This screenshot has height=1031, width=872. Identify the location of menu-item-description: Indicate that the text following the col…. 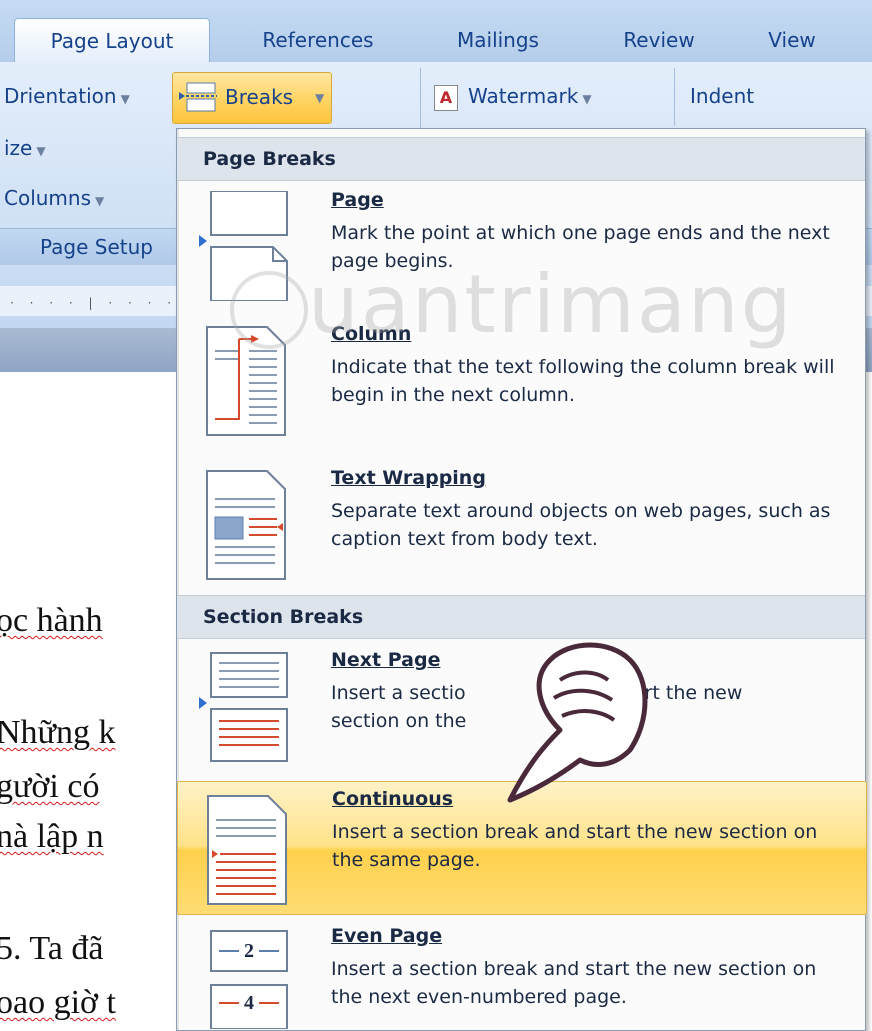
(583, 381).